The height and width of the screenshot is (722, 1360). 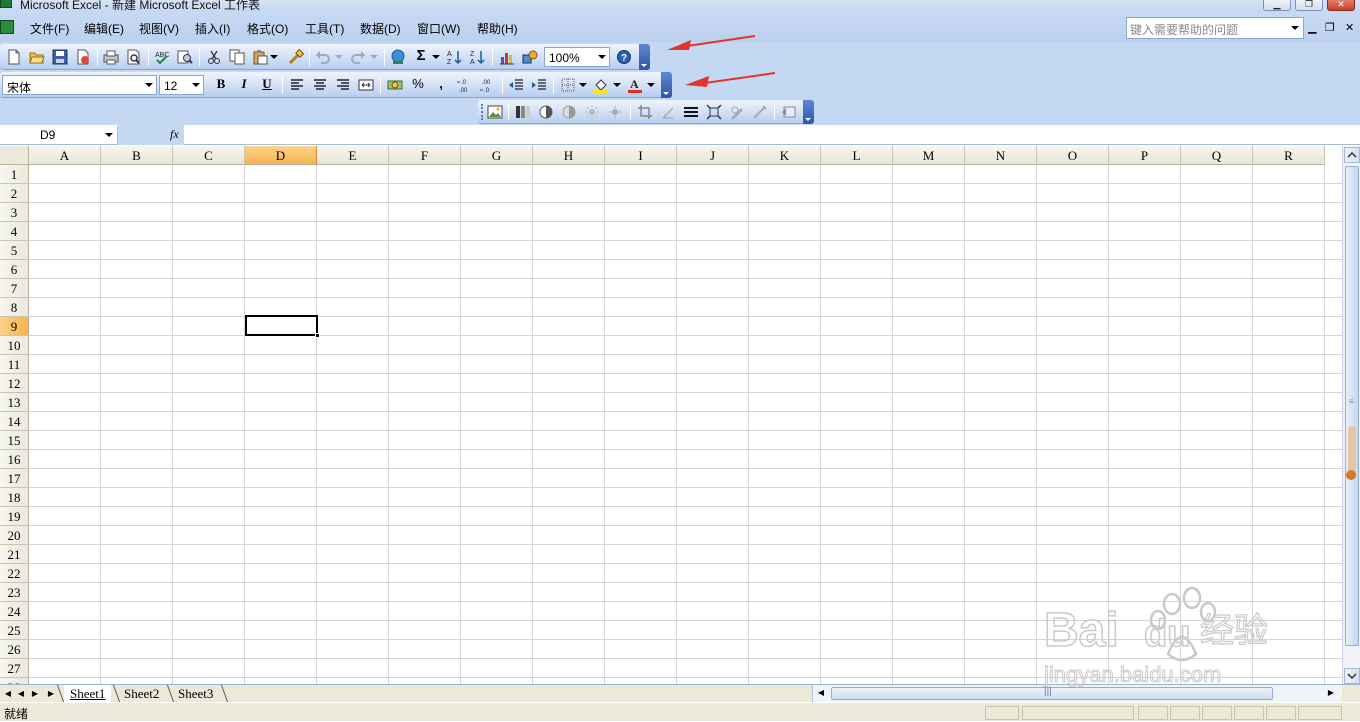 I want to click on merge-center-icon, so click(x=366, y=85).